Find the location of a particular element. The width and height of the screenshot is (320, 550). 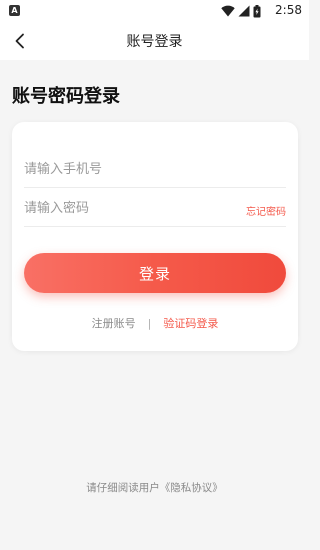

alt-links-row: 注册账号 | 验证码登录 is located at coordinates (155, 323).